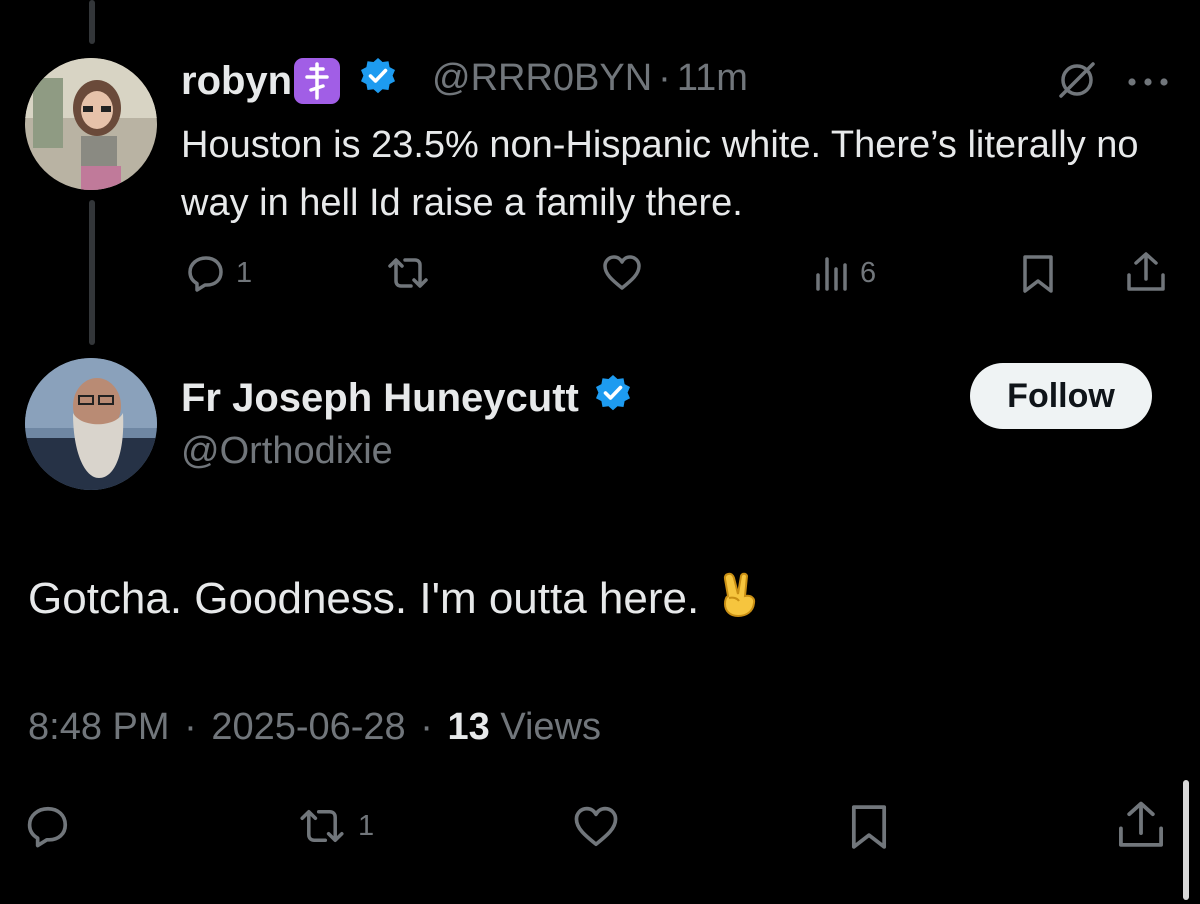  I want to click on main-handle: @Orthodixie, so click(287, 451).